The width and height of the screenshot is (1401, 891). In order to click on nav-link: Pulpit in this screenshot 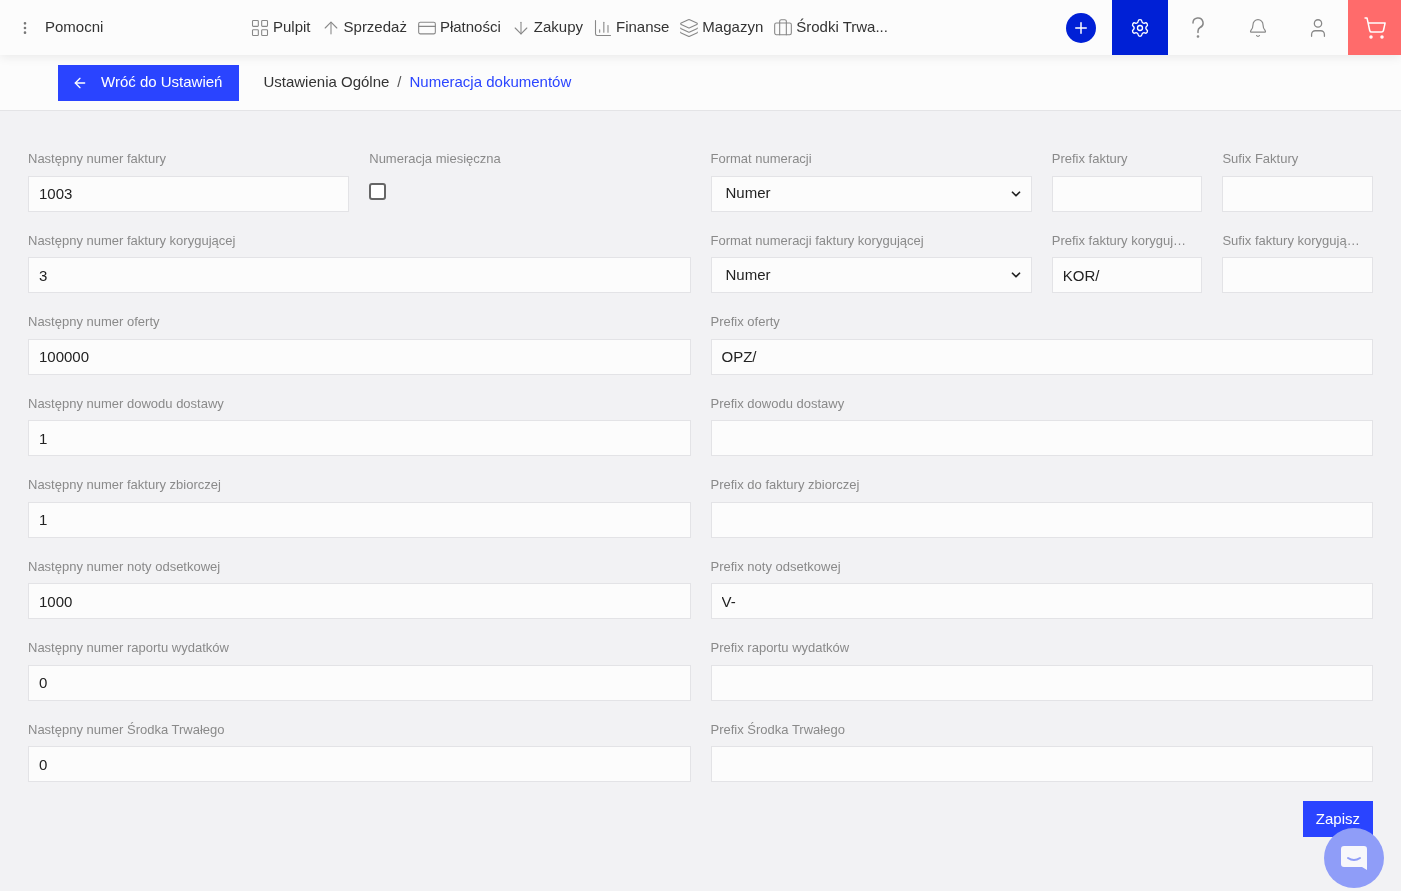, I will do `click(280, 27)`.